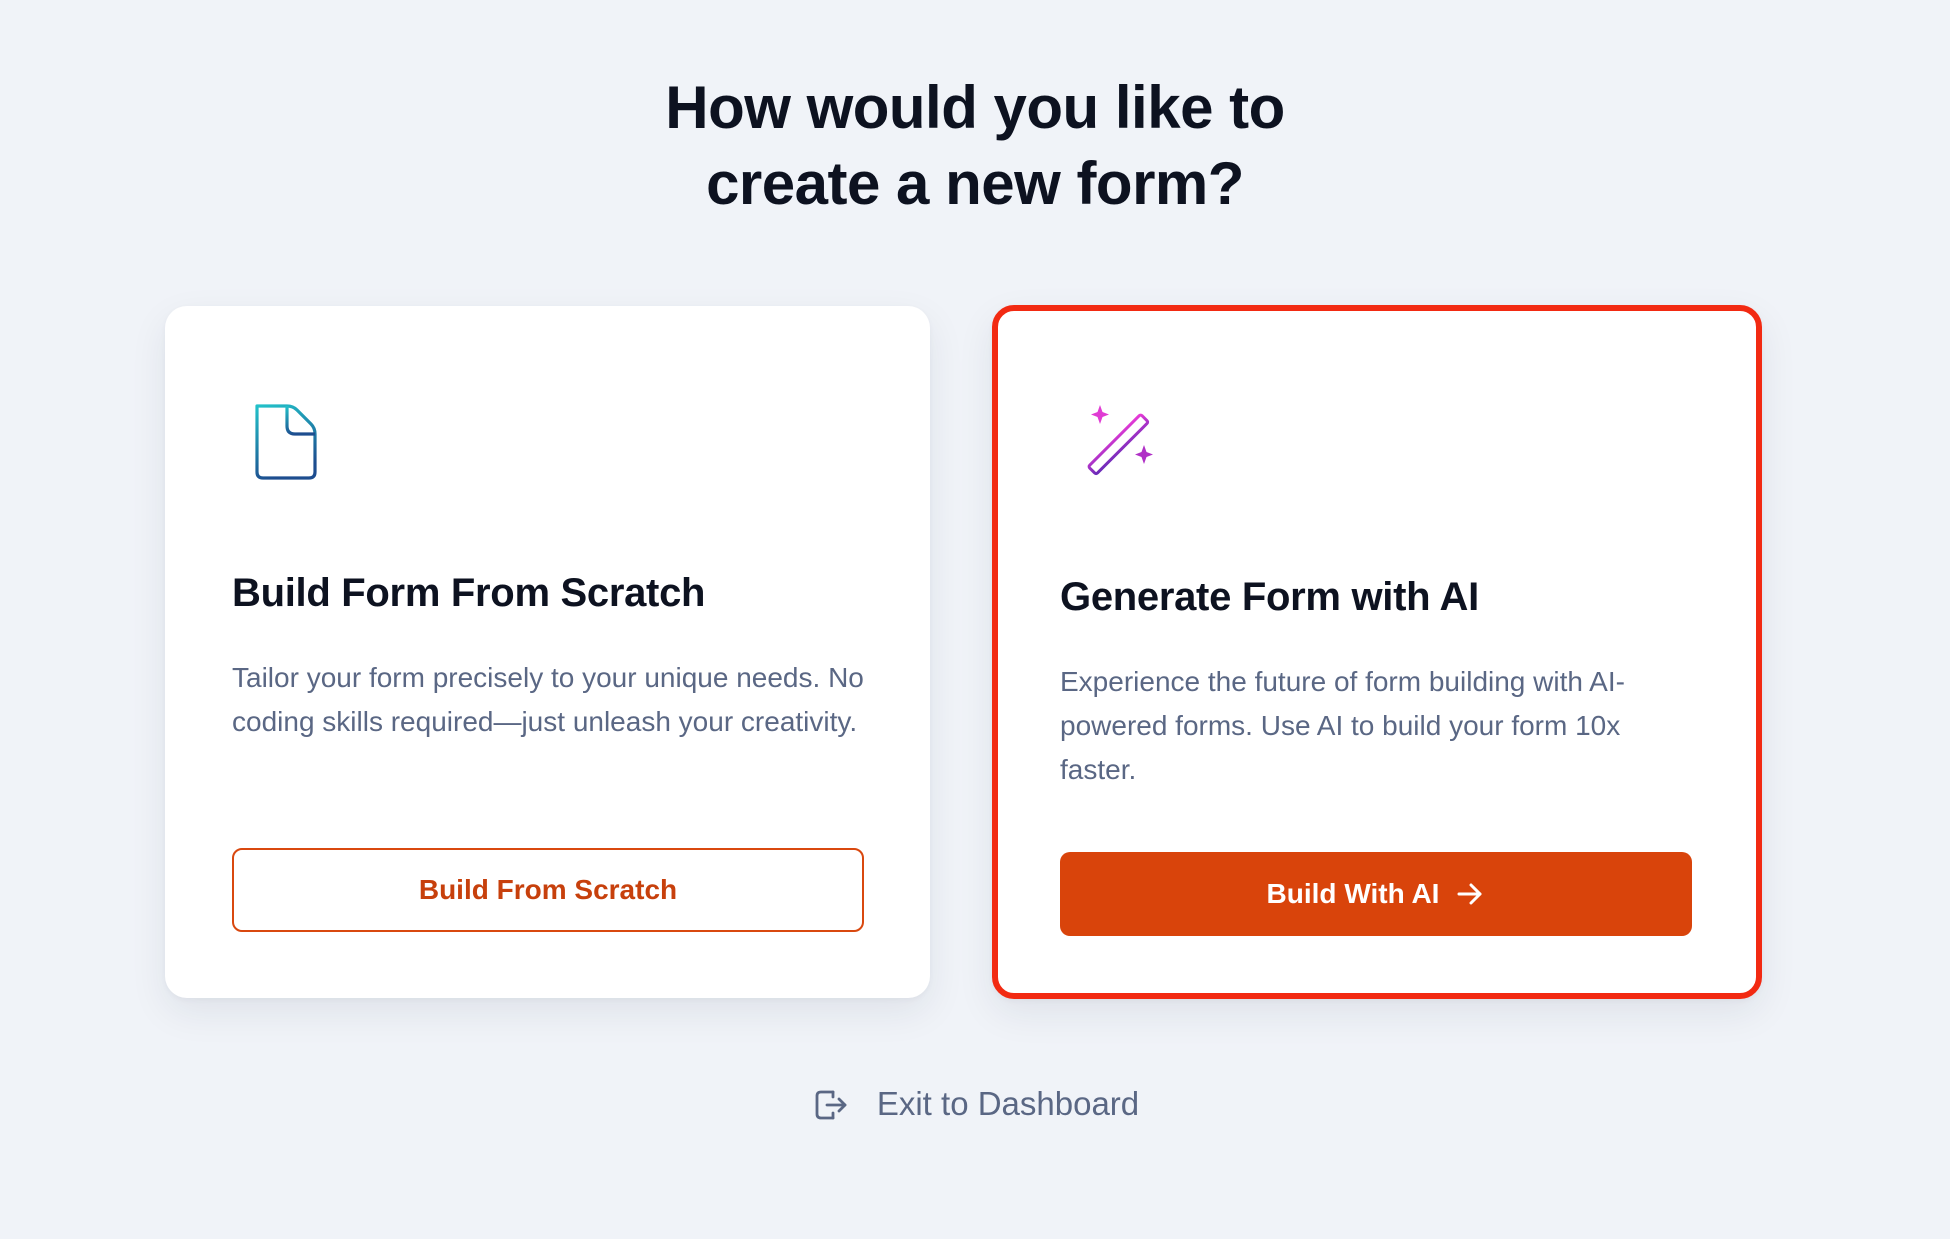  I want to click on file-plus-icon, so click(288, 441).